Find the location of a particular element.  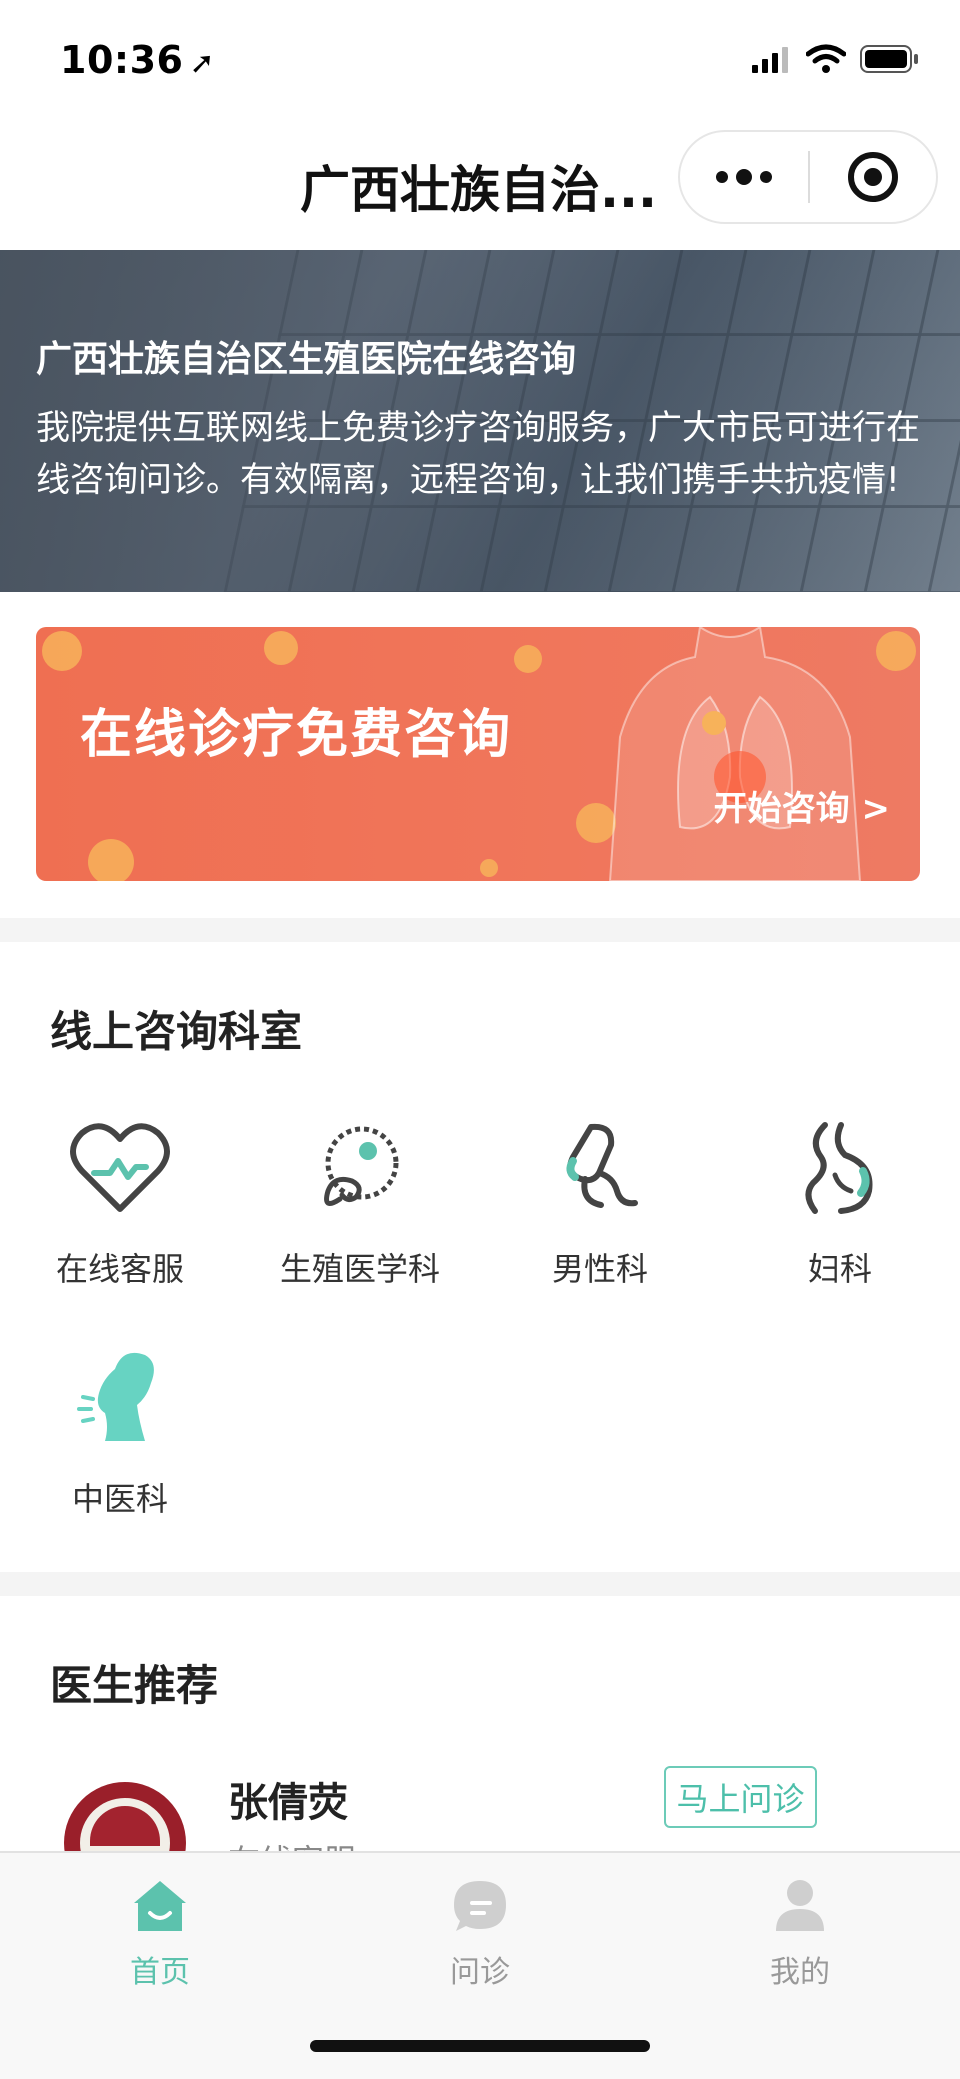

tab-label: 我的 is located at coordinates (800, 1972).